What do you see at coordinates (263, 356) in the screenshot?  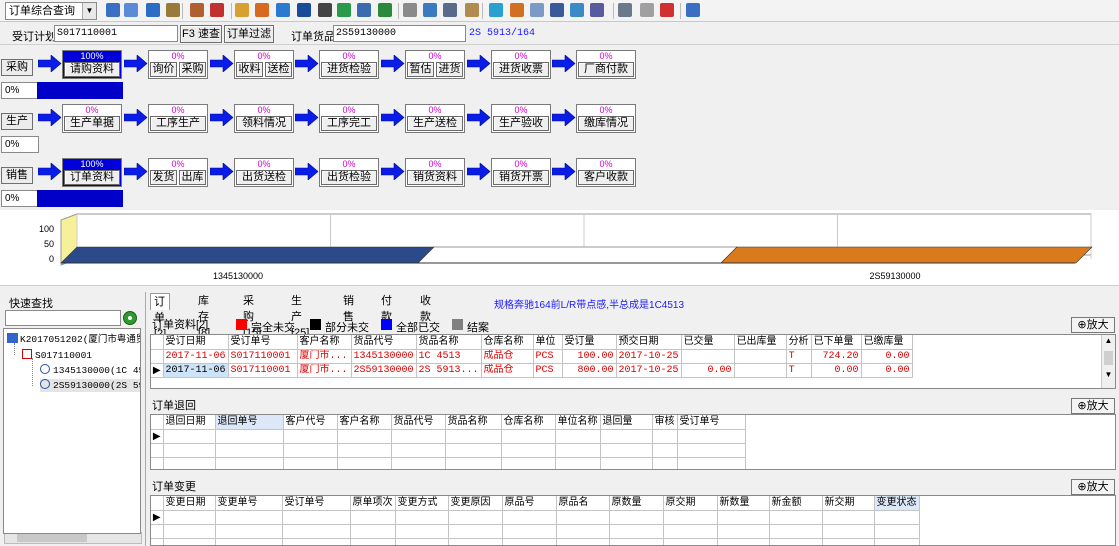 I see `table-cell: S017110001` at bounding box center [263, 356].